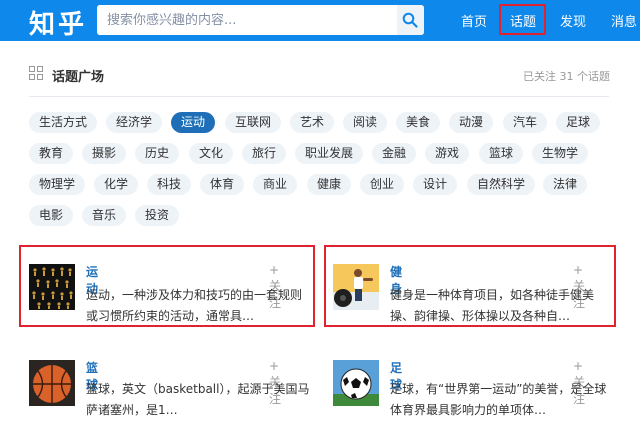  What do you see at coordinates (474, 20) in the screenshot?
I see `nav-home: 首页` at bounding box center [474, 20].